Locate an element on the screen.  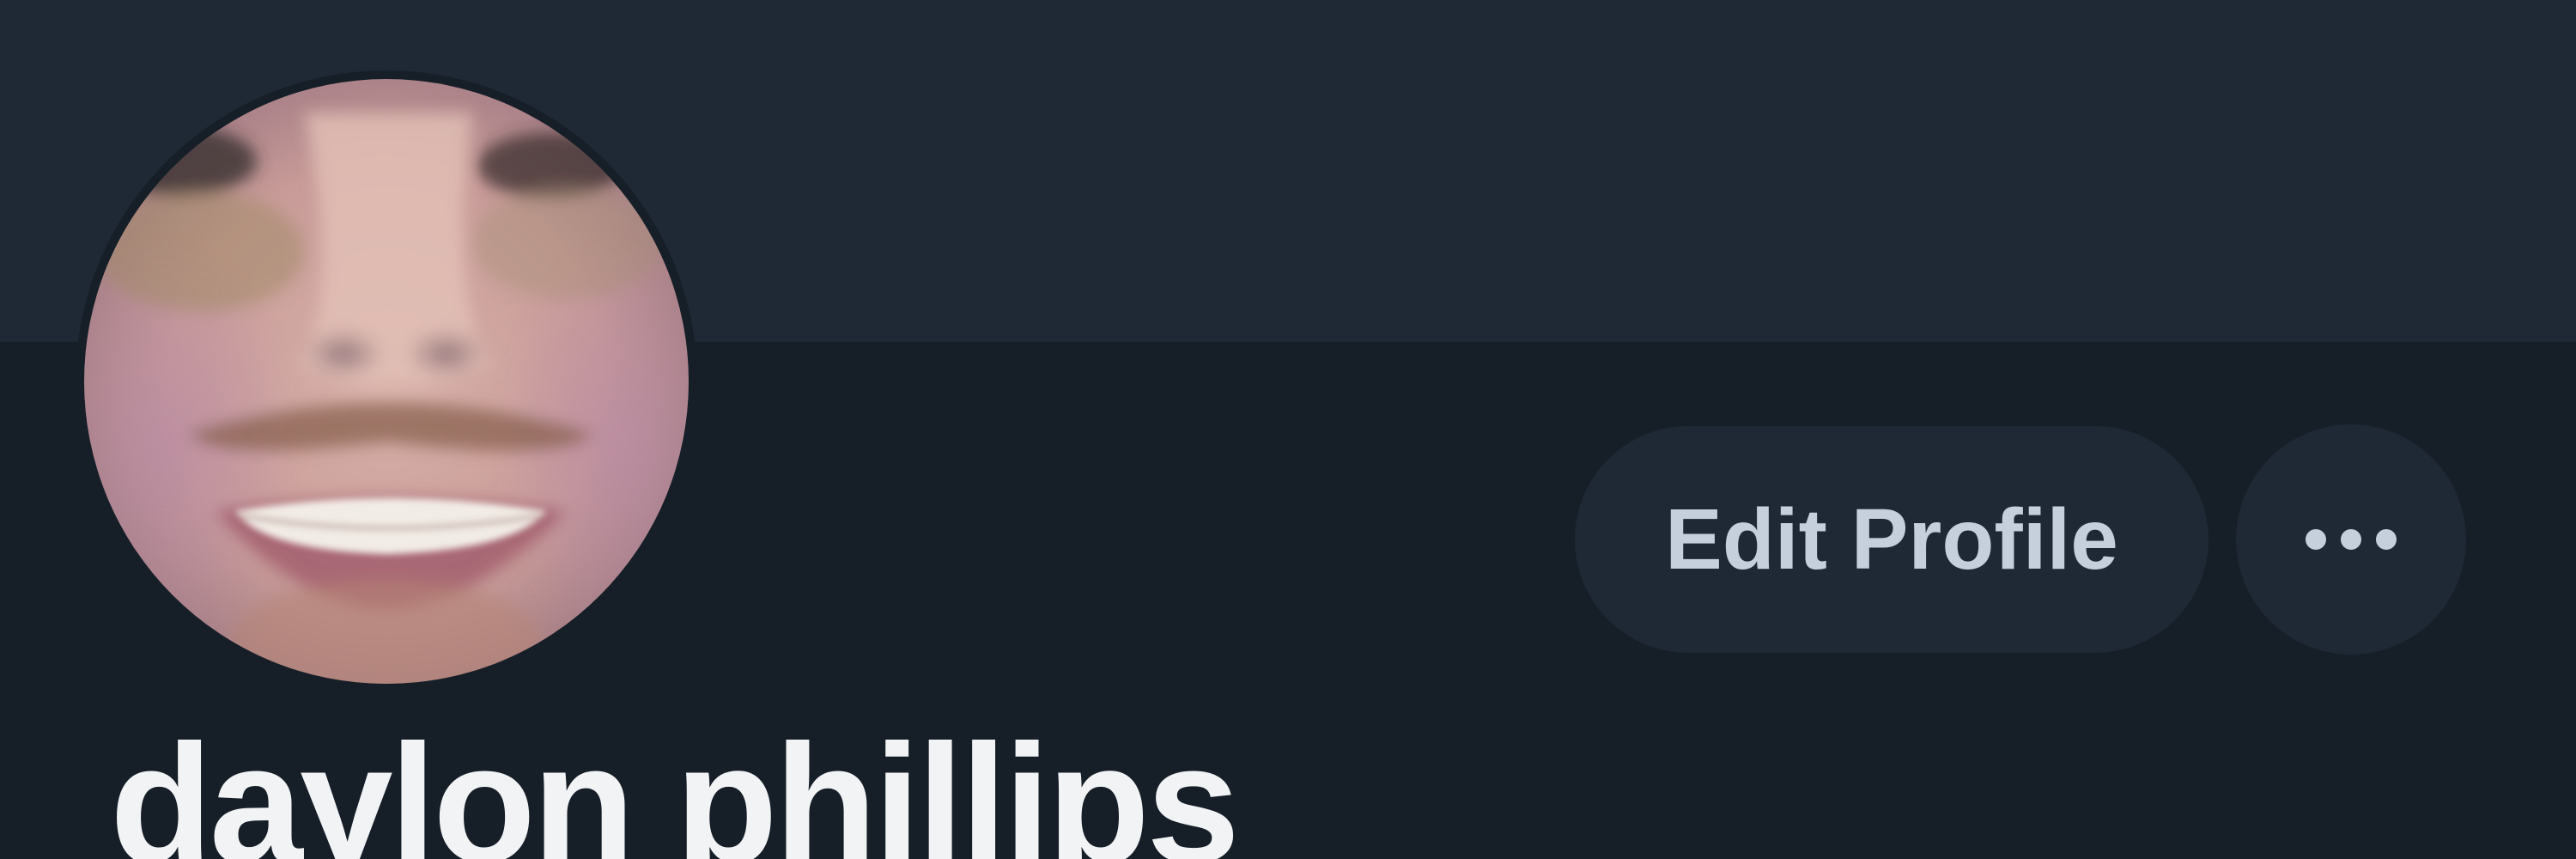
edit-profile-button: Edit Profile is located at coordinates (1892, 539).